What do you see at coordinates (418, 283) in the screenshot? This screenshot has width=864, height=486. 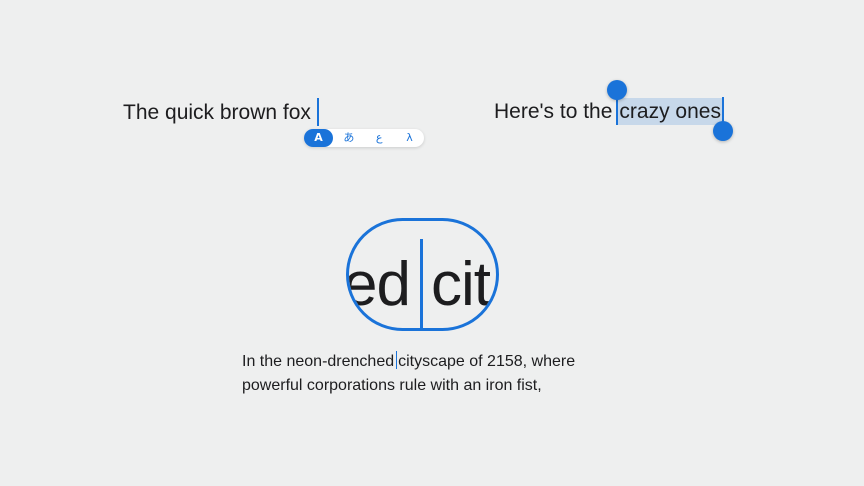 I see `loupe-content: ed cit` at bounding box center [418, 283].